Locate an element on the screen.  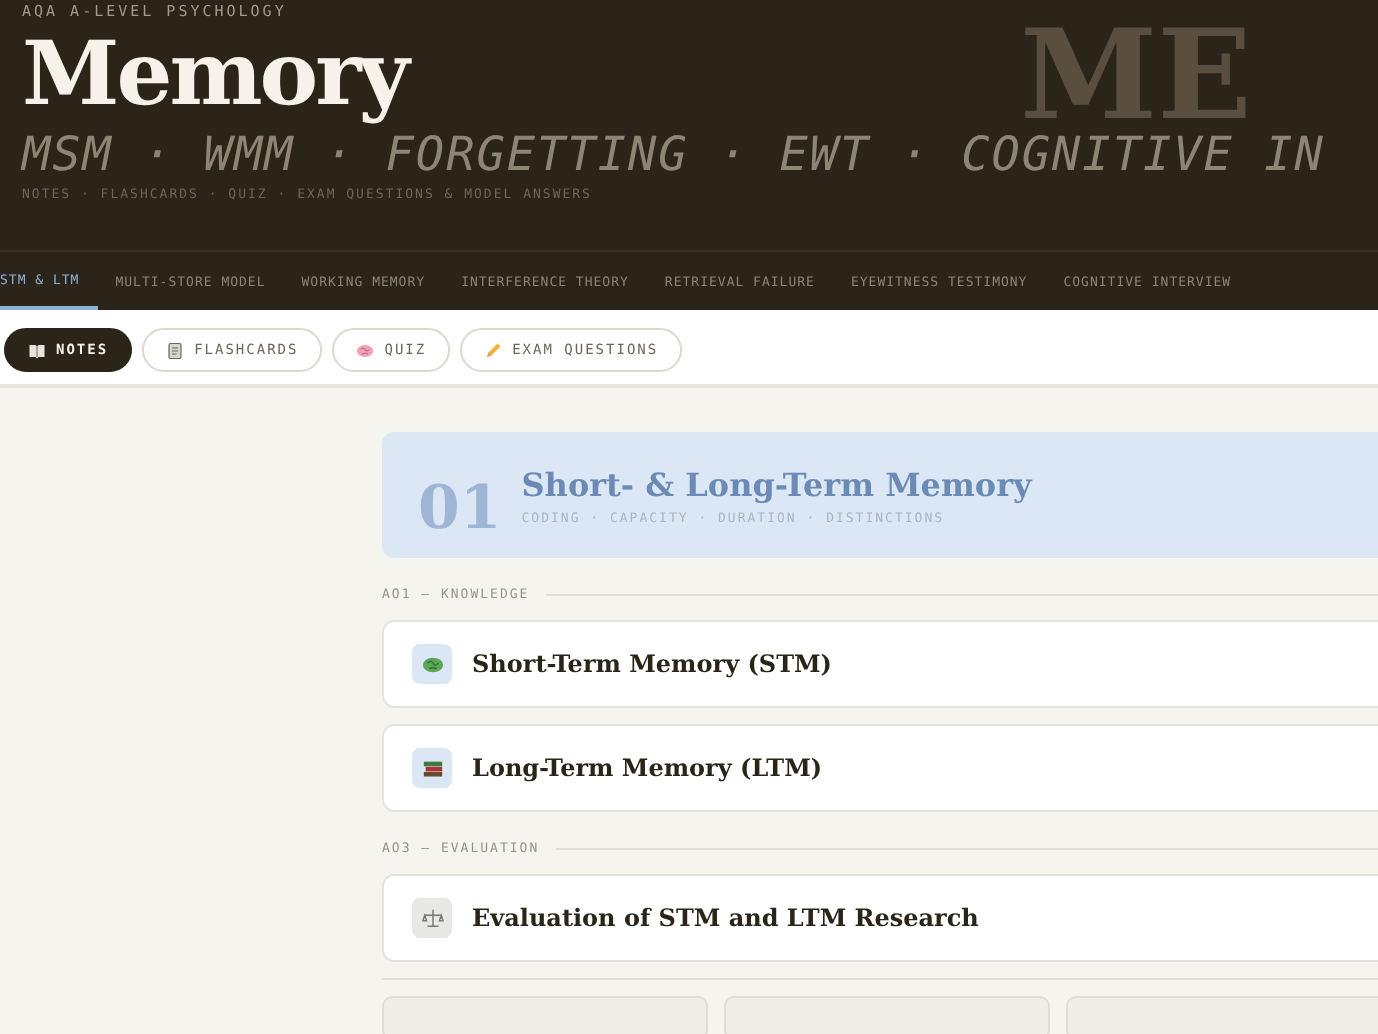
card-title: Short-Term Memory (STM) is located at coordinates (652, 664).